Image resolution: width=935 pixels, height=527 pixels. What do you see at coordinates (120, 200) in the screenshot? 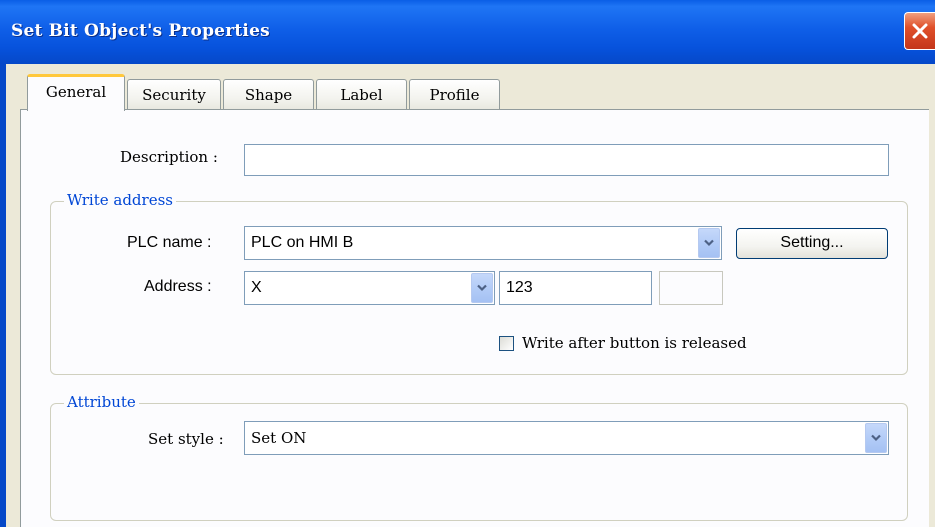
I see `write-address-title: Write address` at bounding box center [120, 200].